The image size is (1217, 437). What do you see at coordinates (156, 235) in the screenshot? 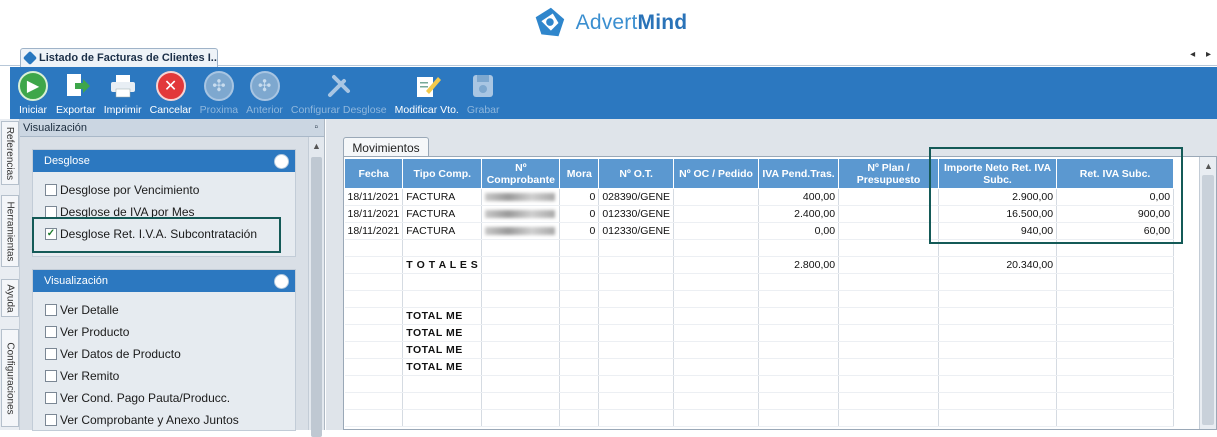
I see `highlight-box` at bounding box center [156, 235].